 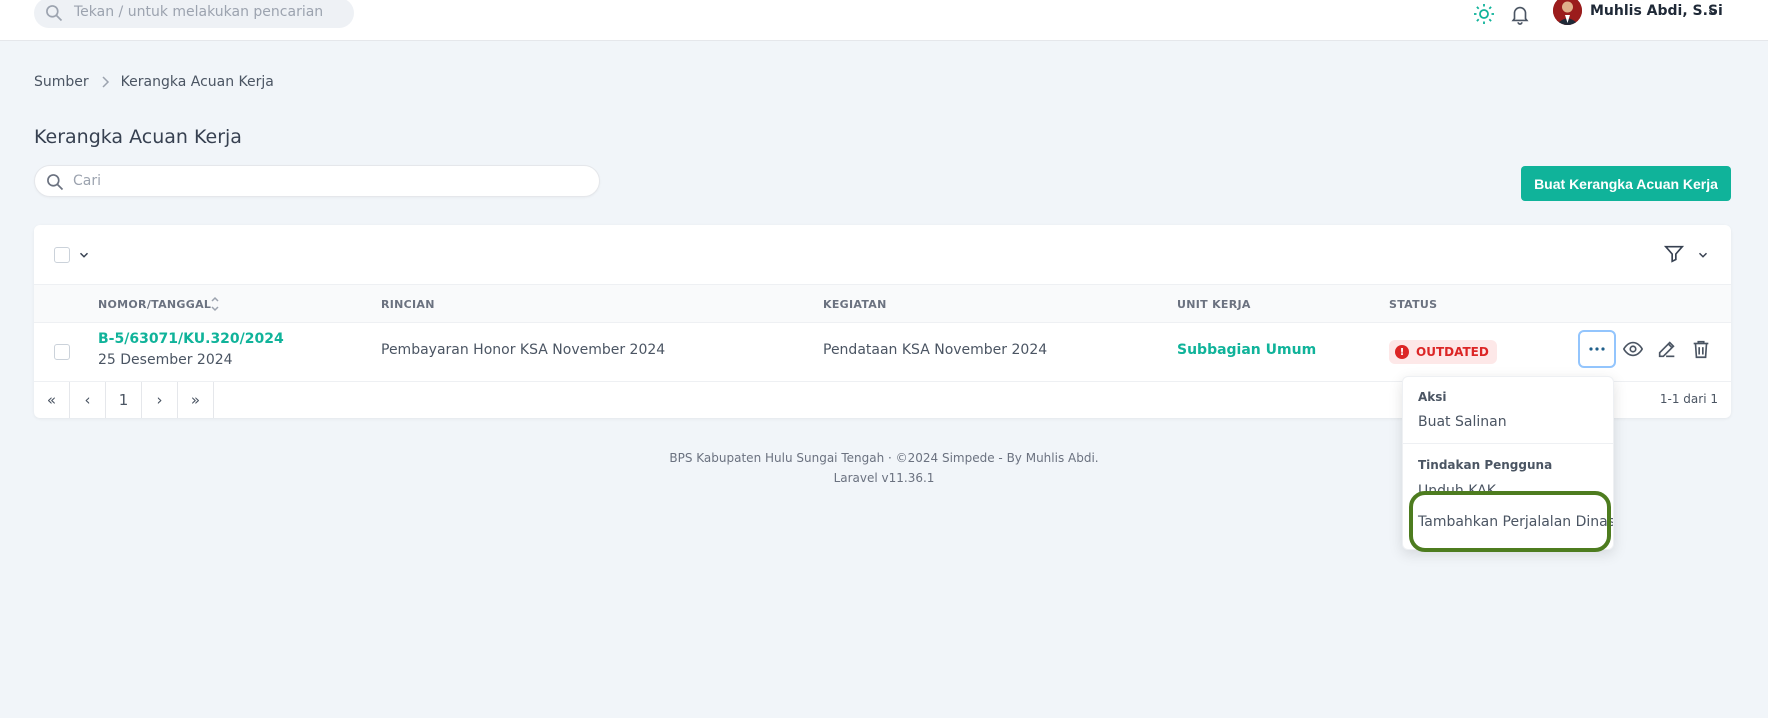 I want to click on breadcrumb: Sumber Kerangka Acuan Kerja, so click(x=154, y=82).